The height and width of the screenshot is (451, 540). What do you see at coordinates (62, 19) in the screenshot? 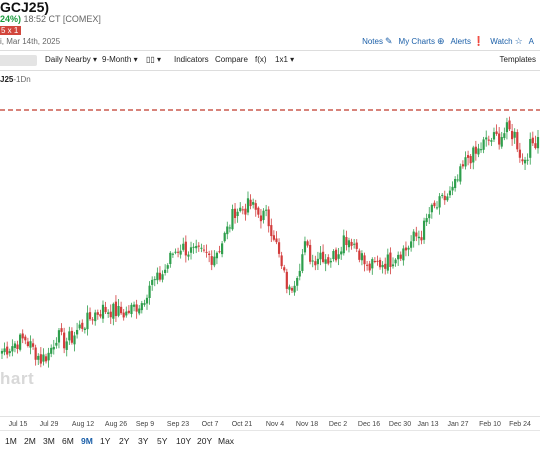
I see `quote-time: 18:52 CT [COMEX]` at bounding box center [62, 19].